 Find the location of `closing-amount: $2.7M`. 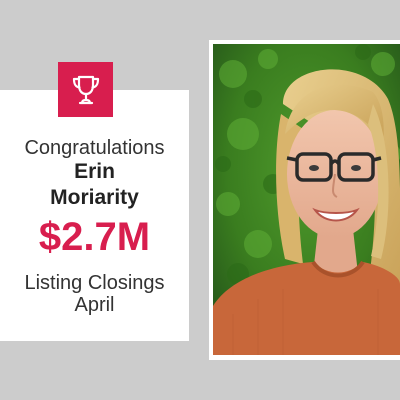

closing-amount: $2.7M is located at coordinates (94, 237).